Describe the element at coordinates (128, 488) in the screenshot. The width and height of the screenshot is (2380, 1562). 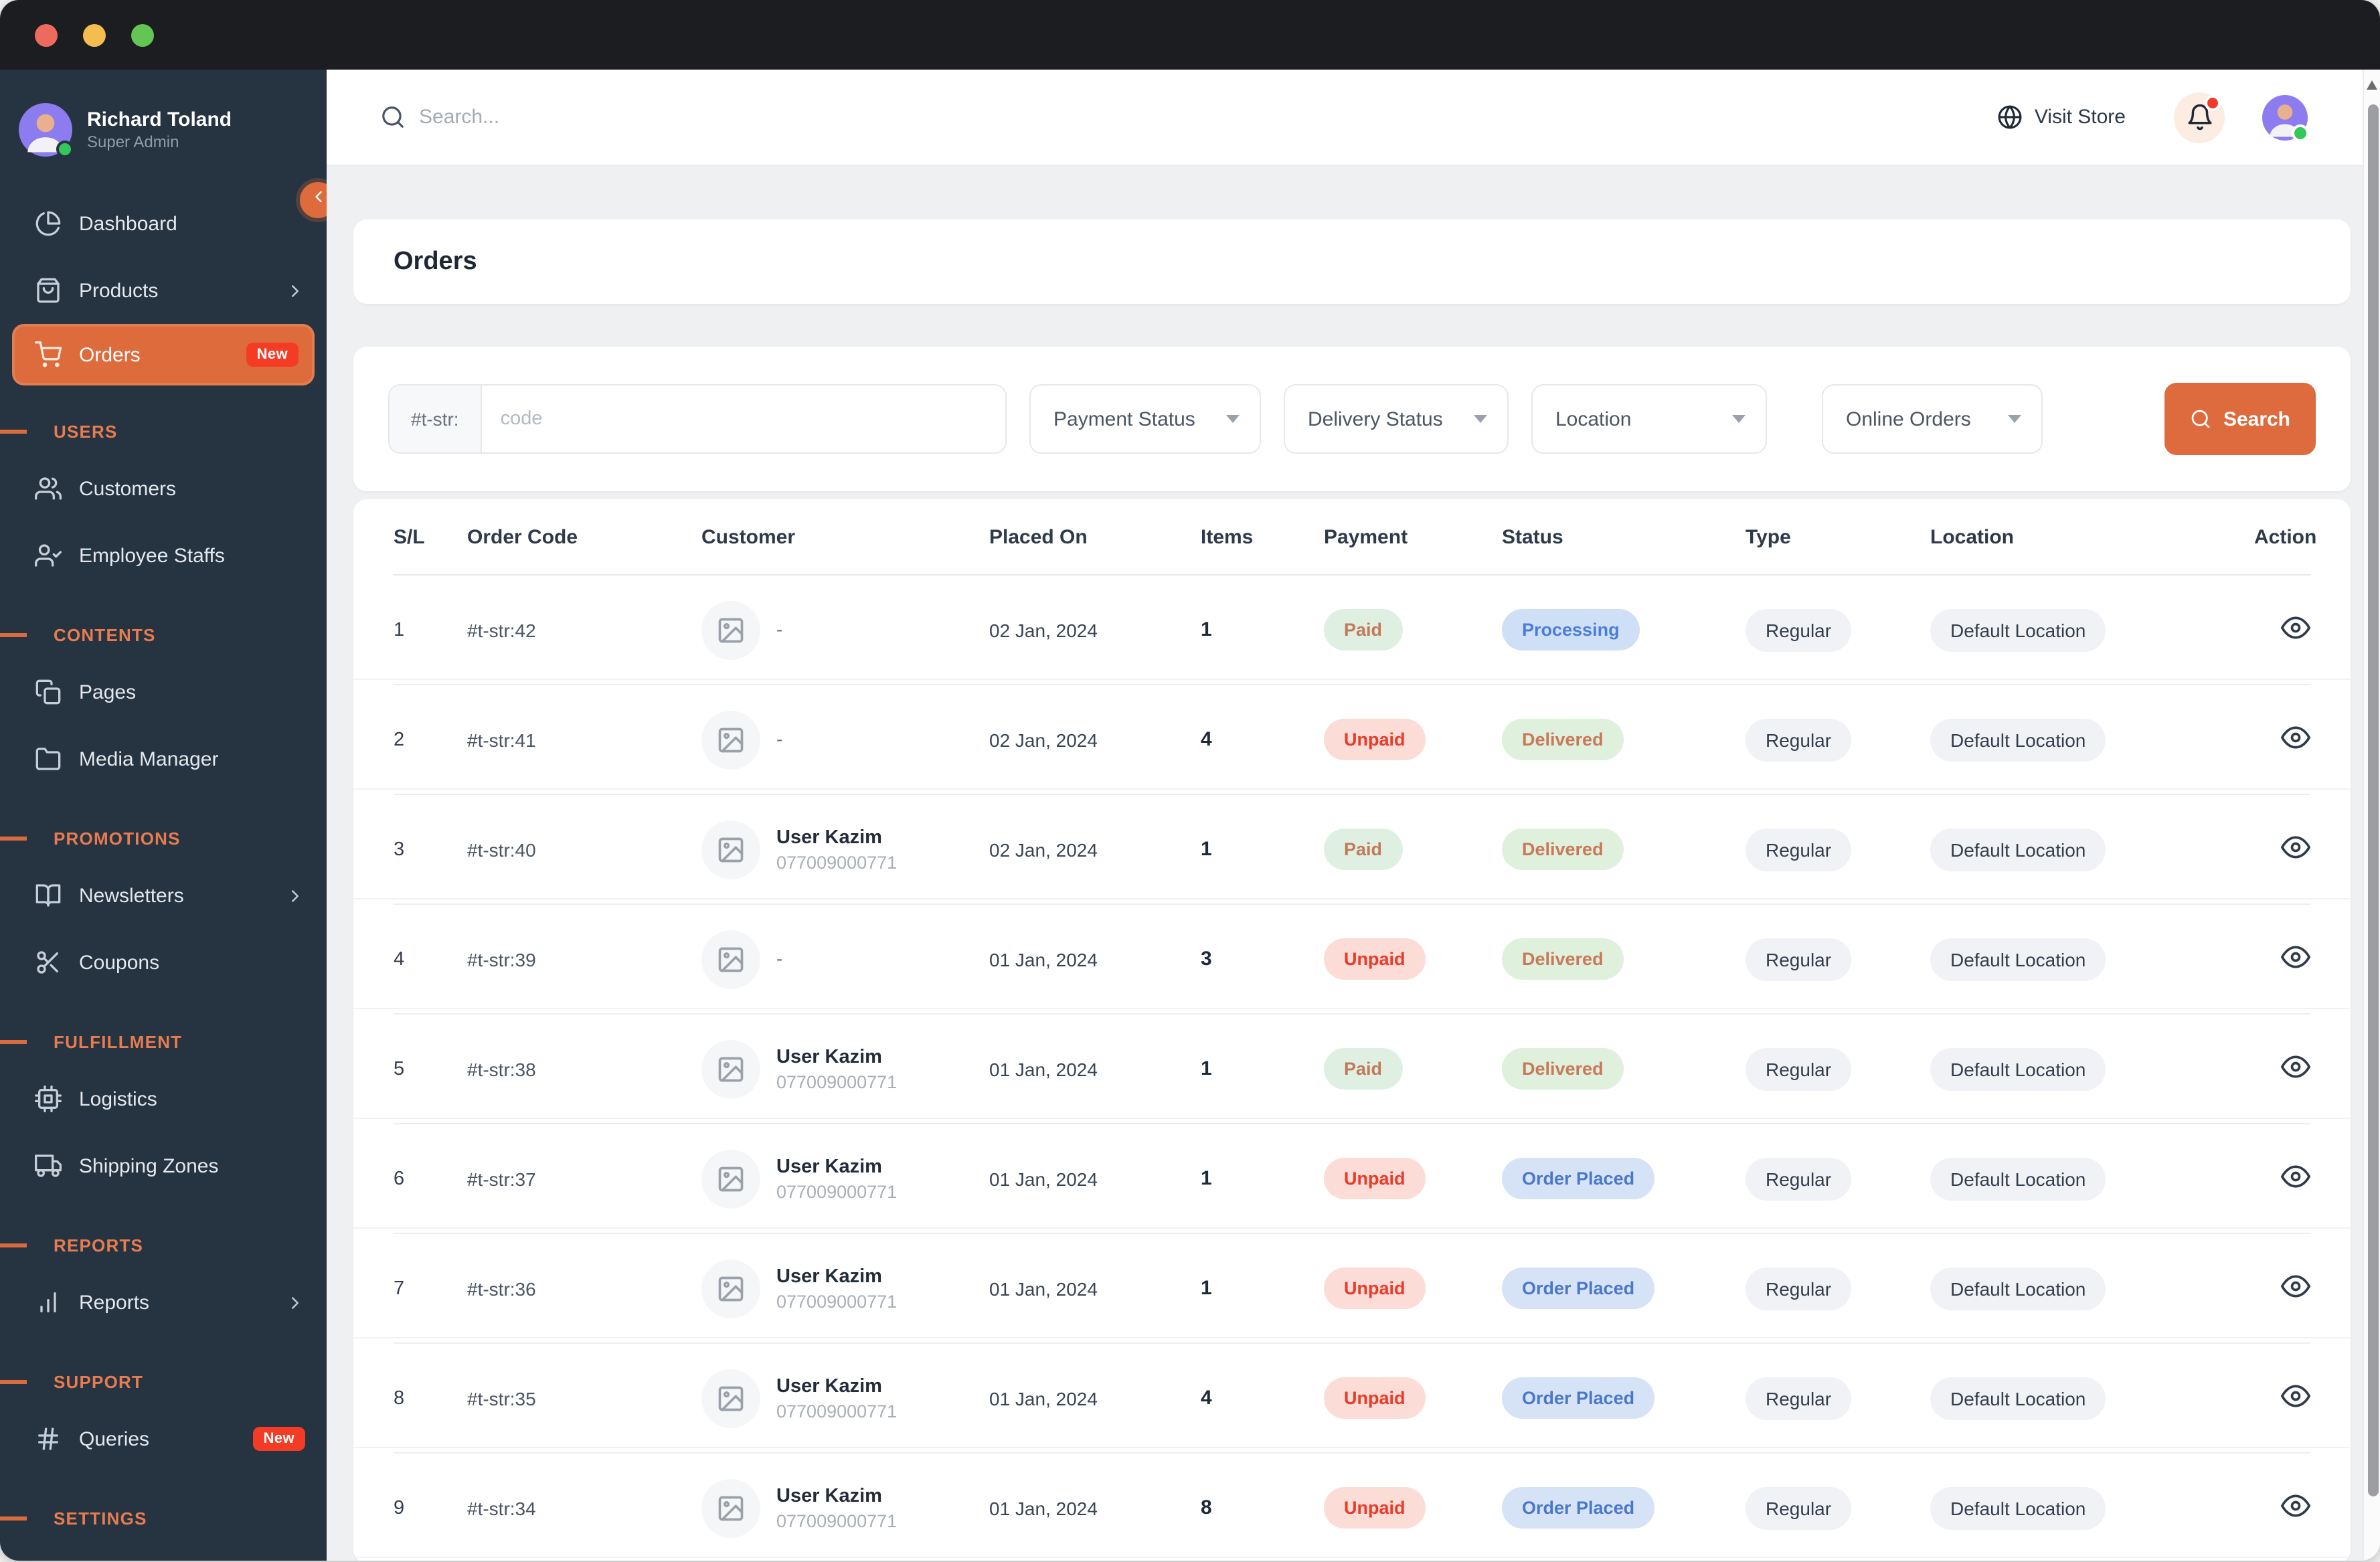
I see `sidebar-item-label: Customers` at that location.